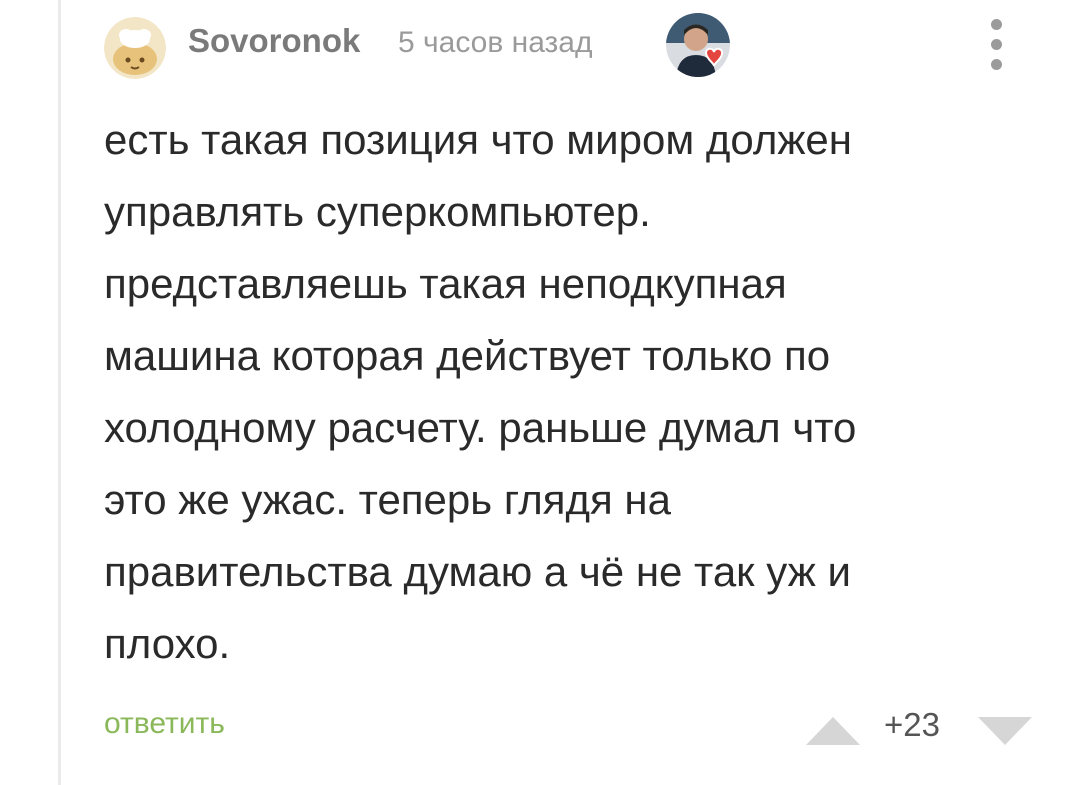 The height and width of the screenshot is (785, 1078). I want to click on comment-body-line: есть такая позиция что миром должен, so click(478, 139).